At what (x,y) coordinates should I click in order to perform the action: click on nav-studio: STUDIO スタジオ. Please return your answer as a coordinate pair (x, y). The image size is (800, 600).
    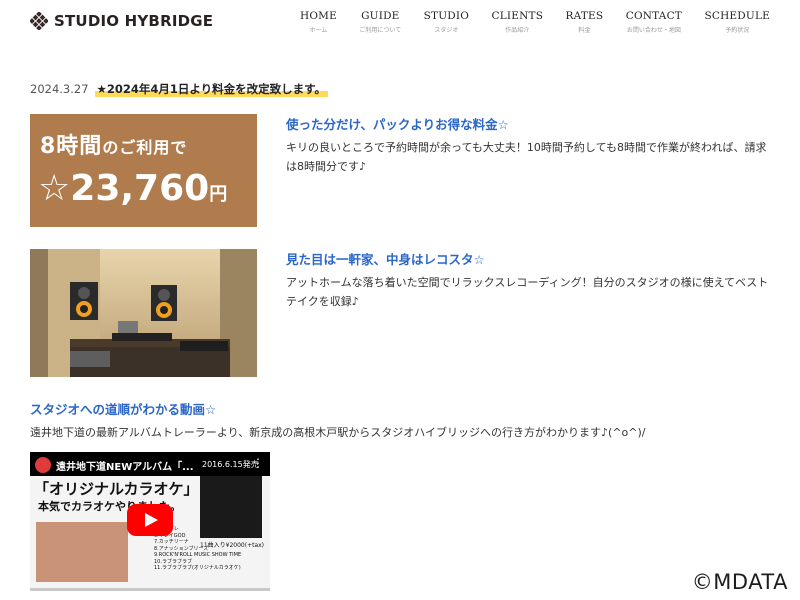
    Looking at the image, I should click on (446, 22).